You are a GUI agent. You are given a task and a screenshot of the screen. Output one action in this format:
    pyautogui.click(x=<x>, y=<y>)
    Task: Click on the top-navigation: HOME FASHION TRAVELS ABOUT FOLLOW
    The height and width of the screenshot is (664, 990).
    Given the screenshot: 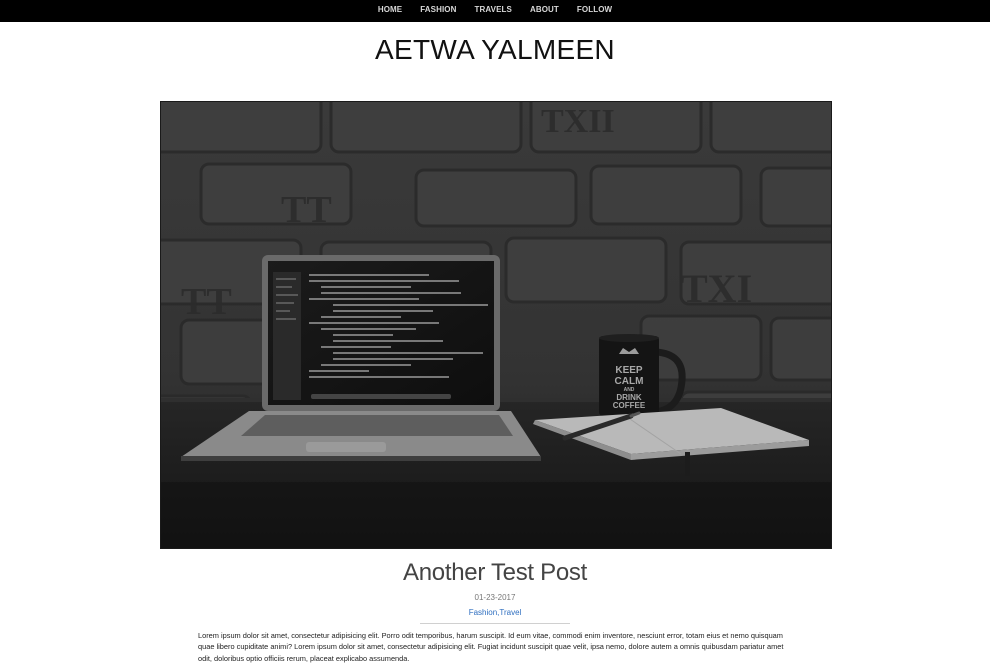 What is the action you would take?
    pyautogui.click(x=495, y=11)
    